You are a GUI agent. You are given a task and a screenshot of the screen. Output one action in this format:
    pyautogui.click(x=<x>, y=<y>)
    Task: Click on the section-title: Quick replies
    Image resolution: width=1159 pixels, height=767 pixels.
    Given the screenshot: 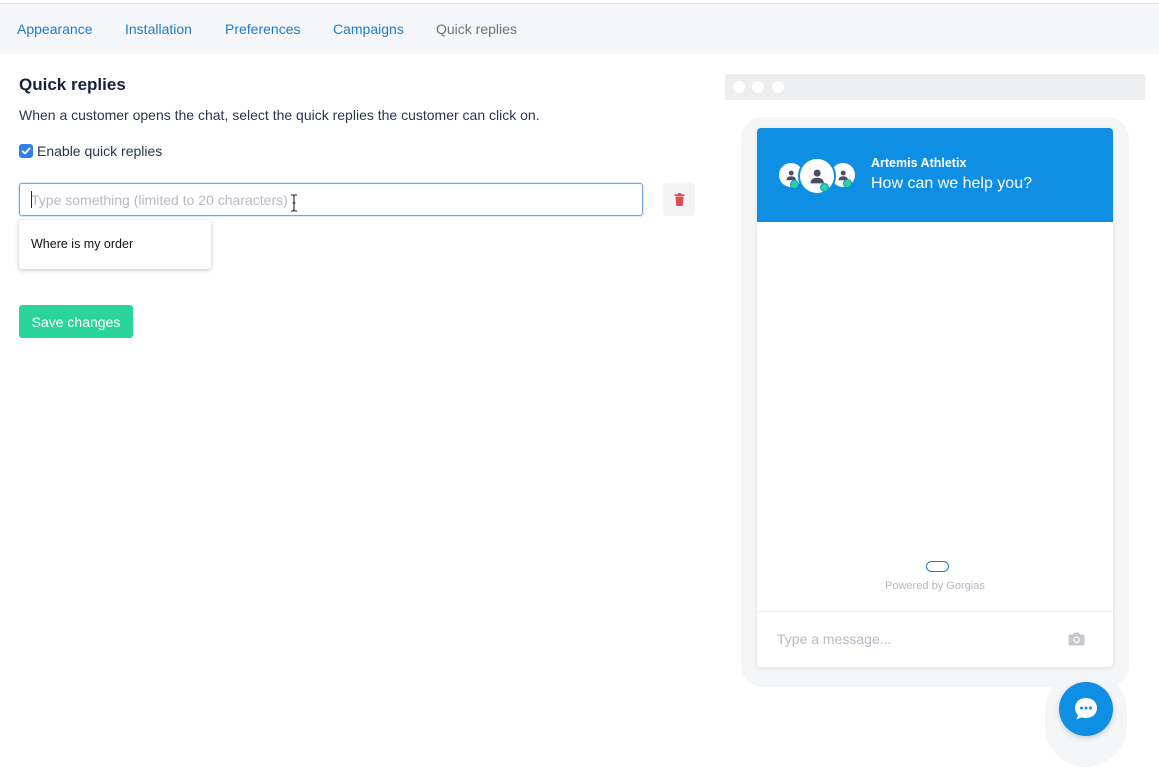 What is the action you would take?
    pyautogui.click(x=72, y=84)
    